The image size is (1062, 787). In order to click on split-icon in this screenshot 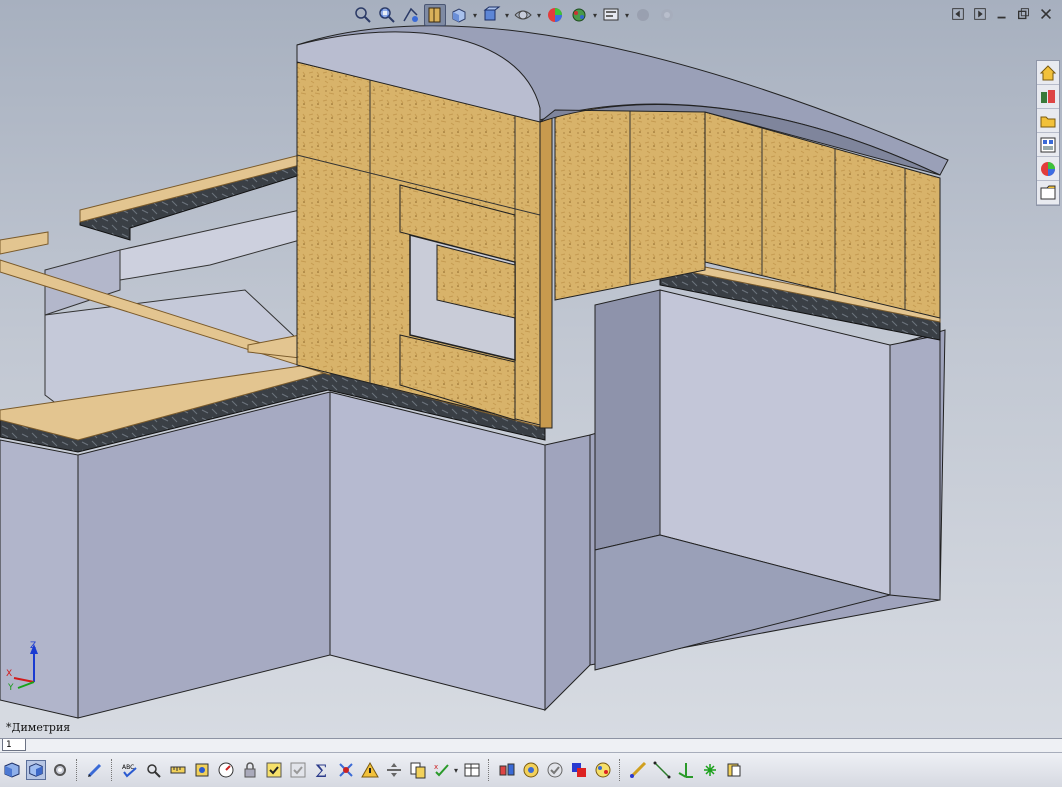, I will do `click(394, 770)`.